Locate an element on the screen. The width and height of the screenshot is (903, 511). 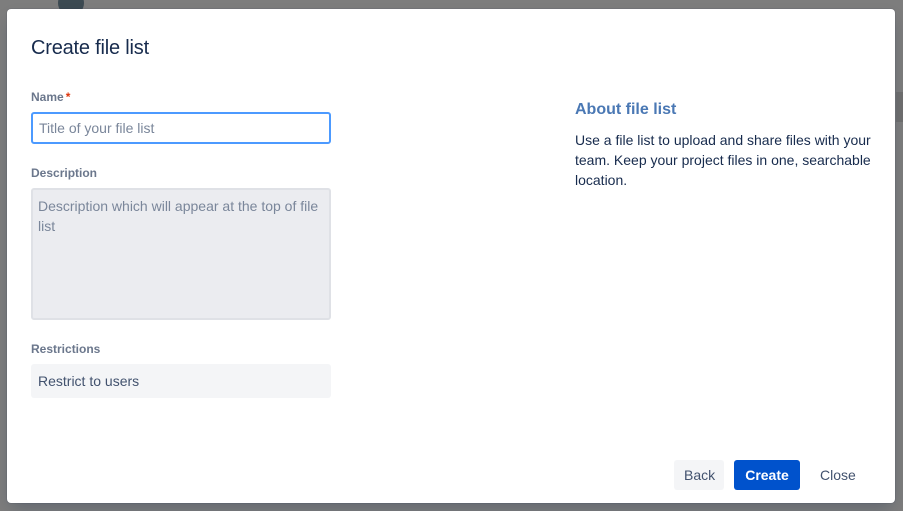
about-heading: About file list is located at coordinates (626, 109).